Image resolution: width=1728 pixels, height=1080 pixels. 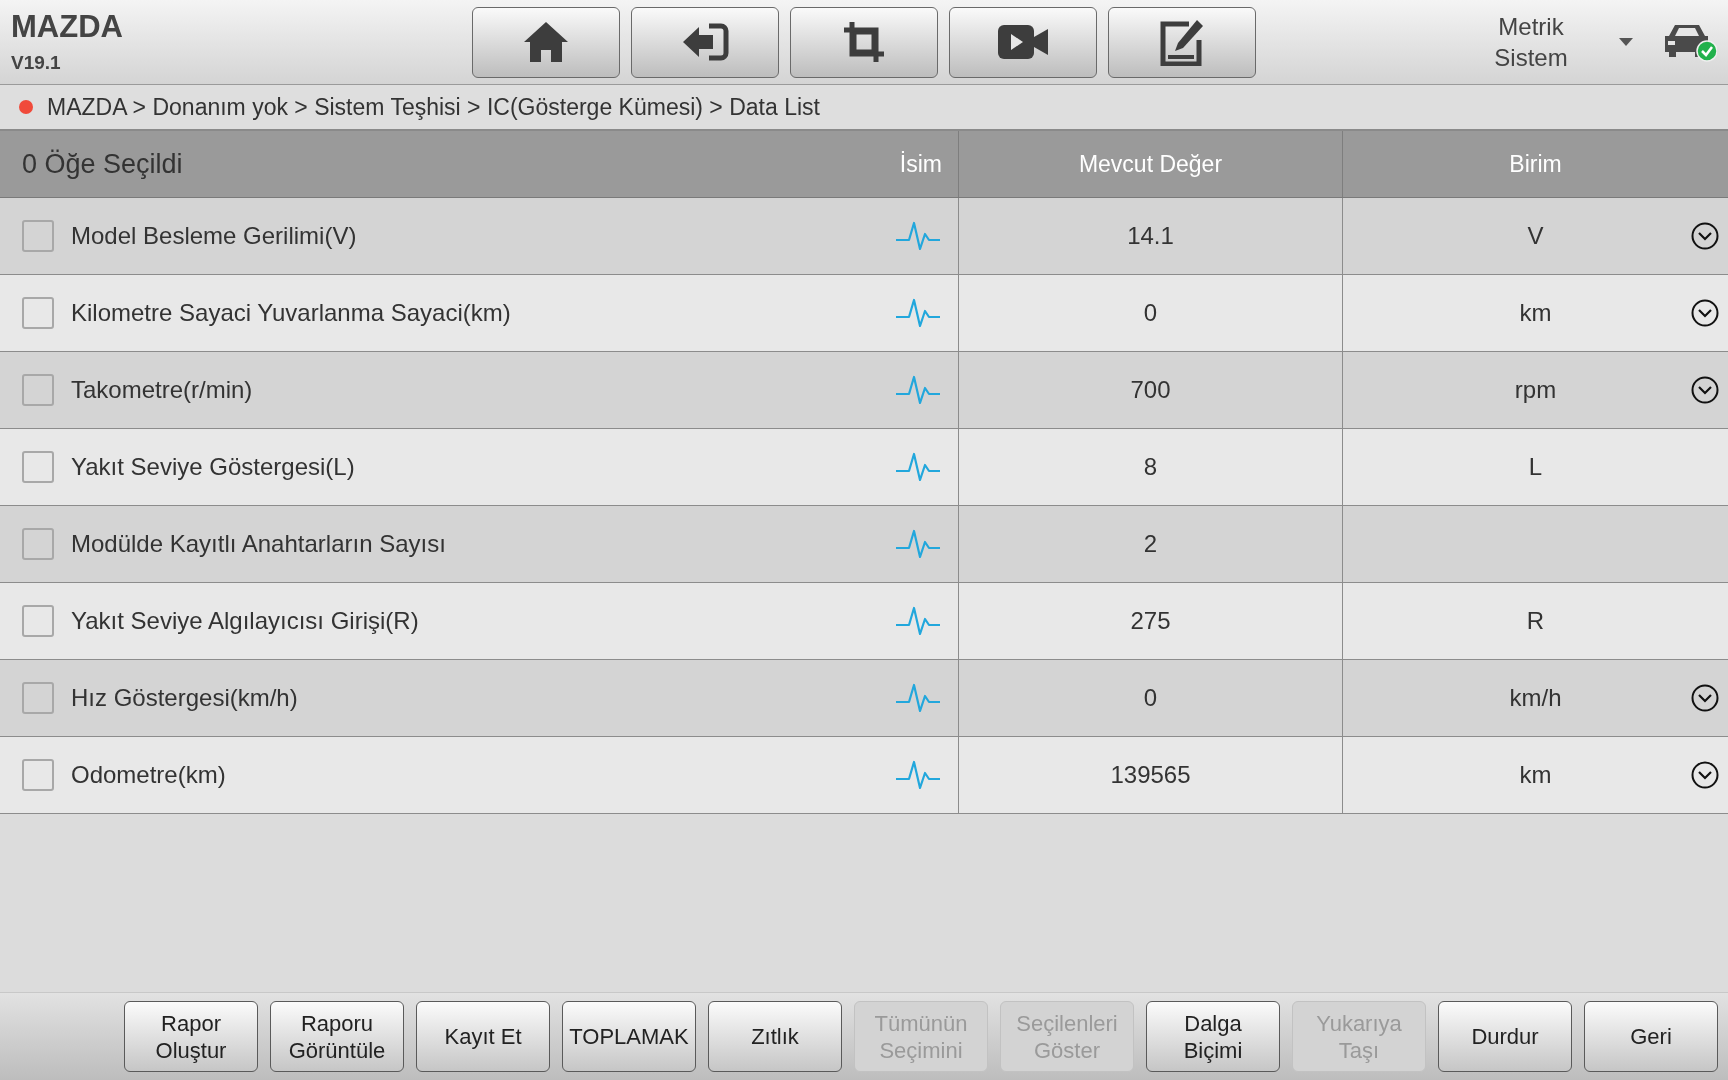 I want to click on current-value: 14.1, so click(x=1150, y=236).